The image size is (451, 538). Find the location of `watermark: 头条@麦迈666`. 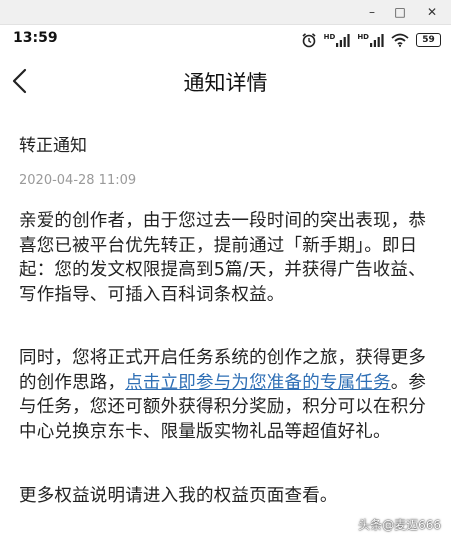

watermark: 头条@麦迈666 is located at coordinates (399, 524).